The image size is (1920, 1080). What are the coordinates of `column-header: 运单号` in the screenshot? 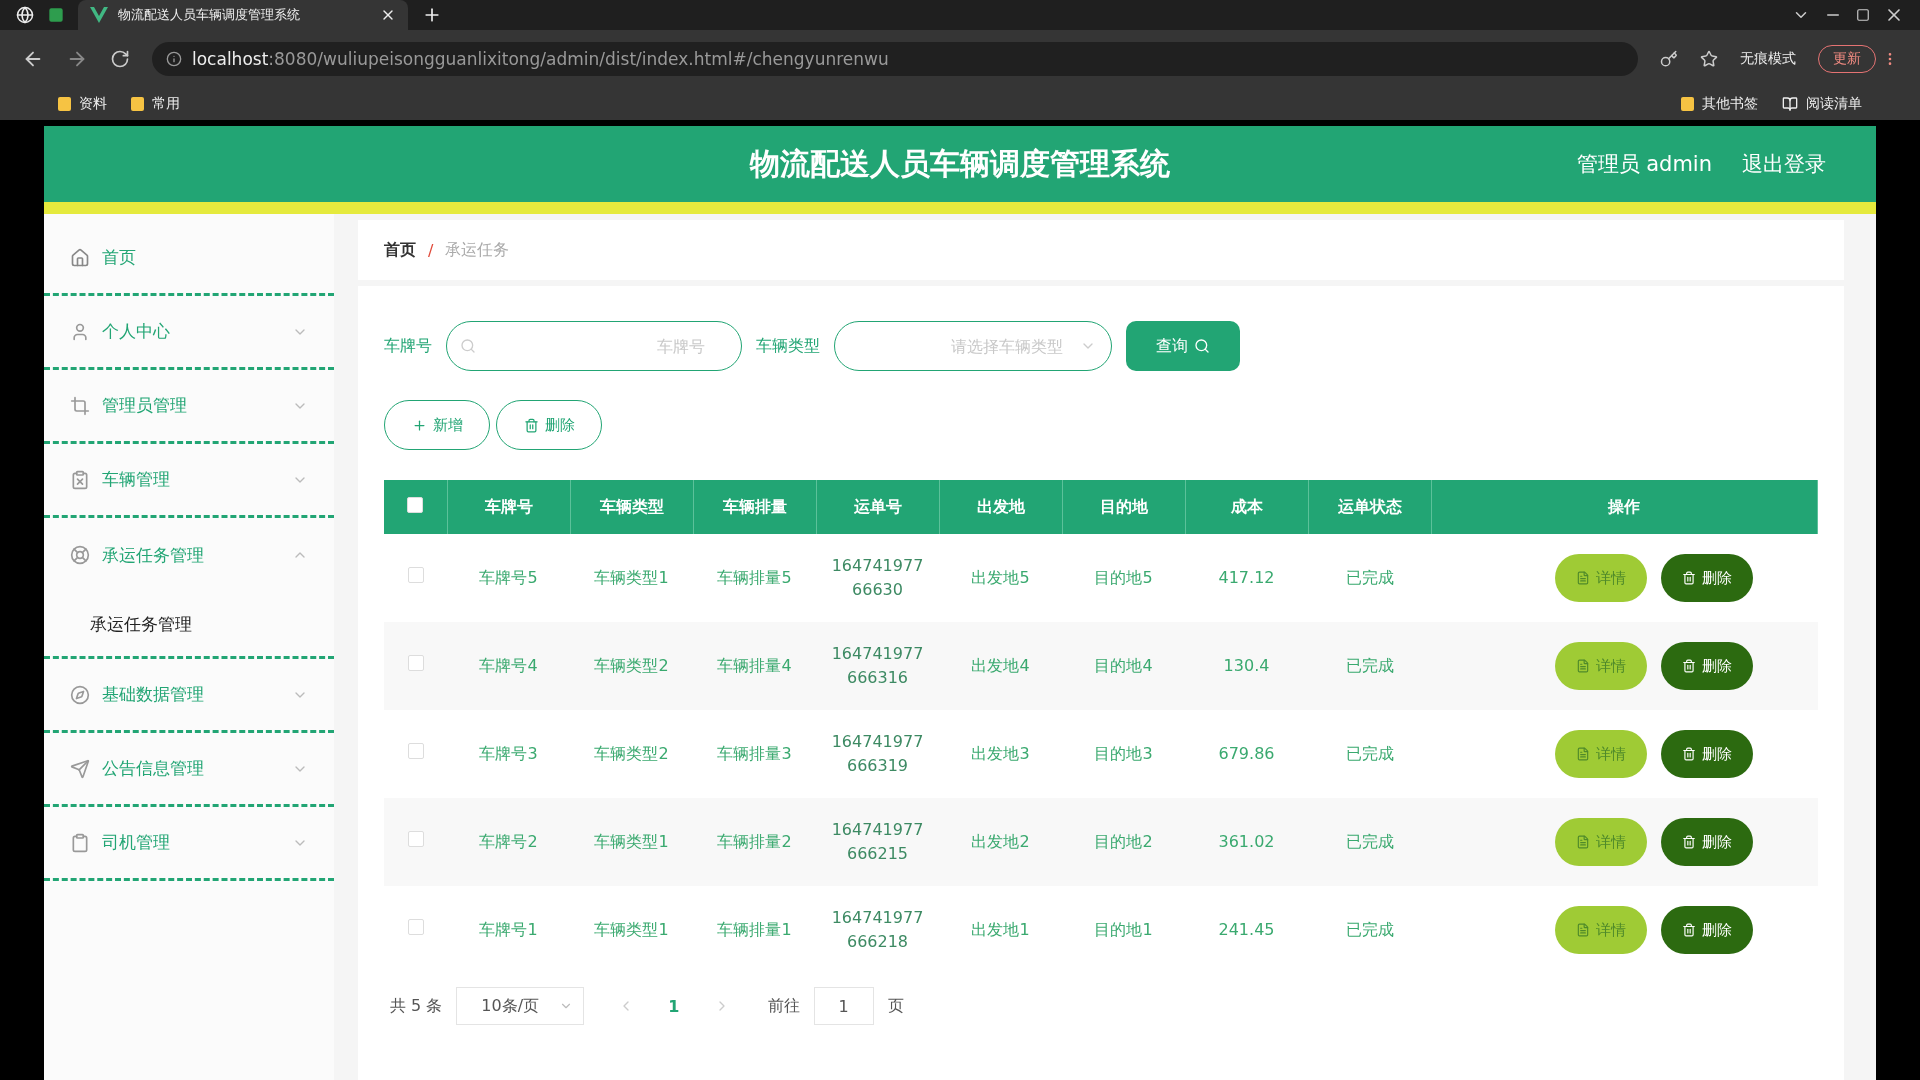 It's located at (877, 507).